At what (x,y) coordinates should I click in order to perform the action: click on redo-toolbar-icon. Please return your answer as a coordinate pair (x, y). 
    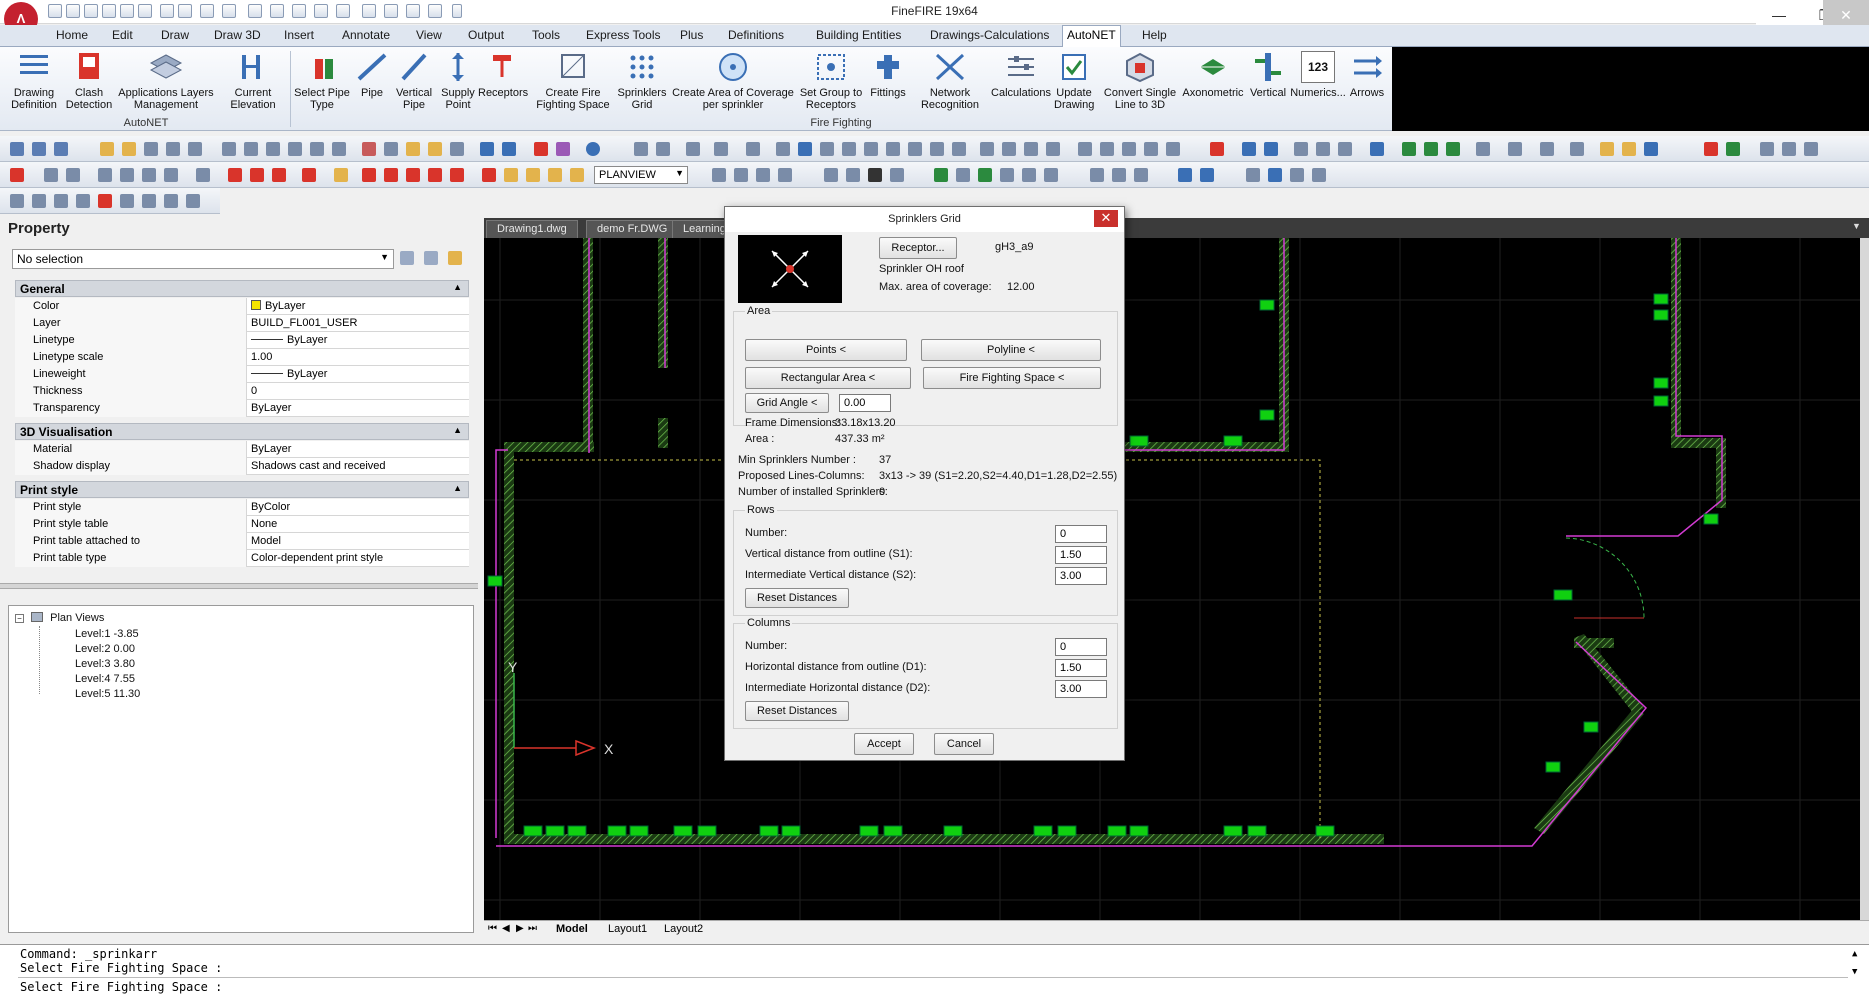
    Looking at the image, I should click on (509, 149).